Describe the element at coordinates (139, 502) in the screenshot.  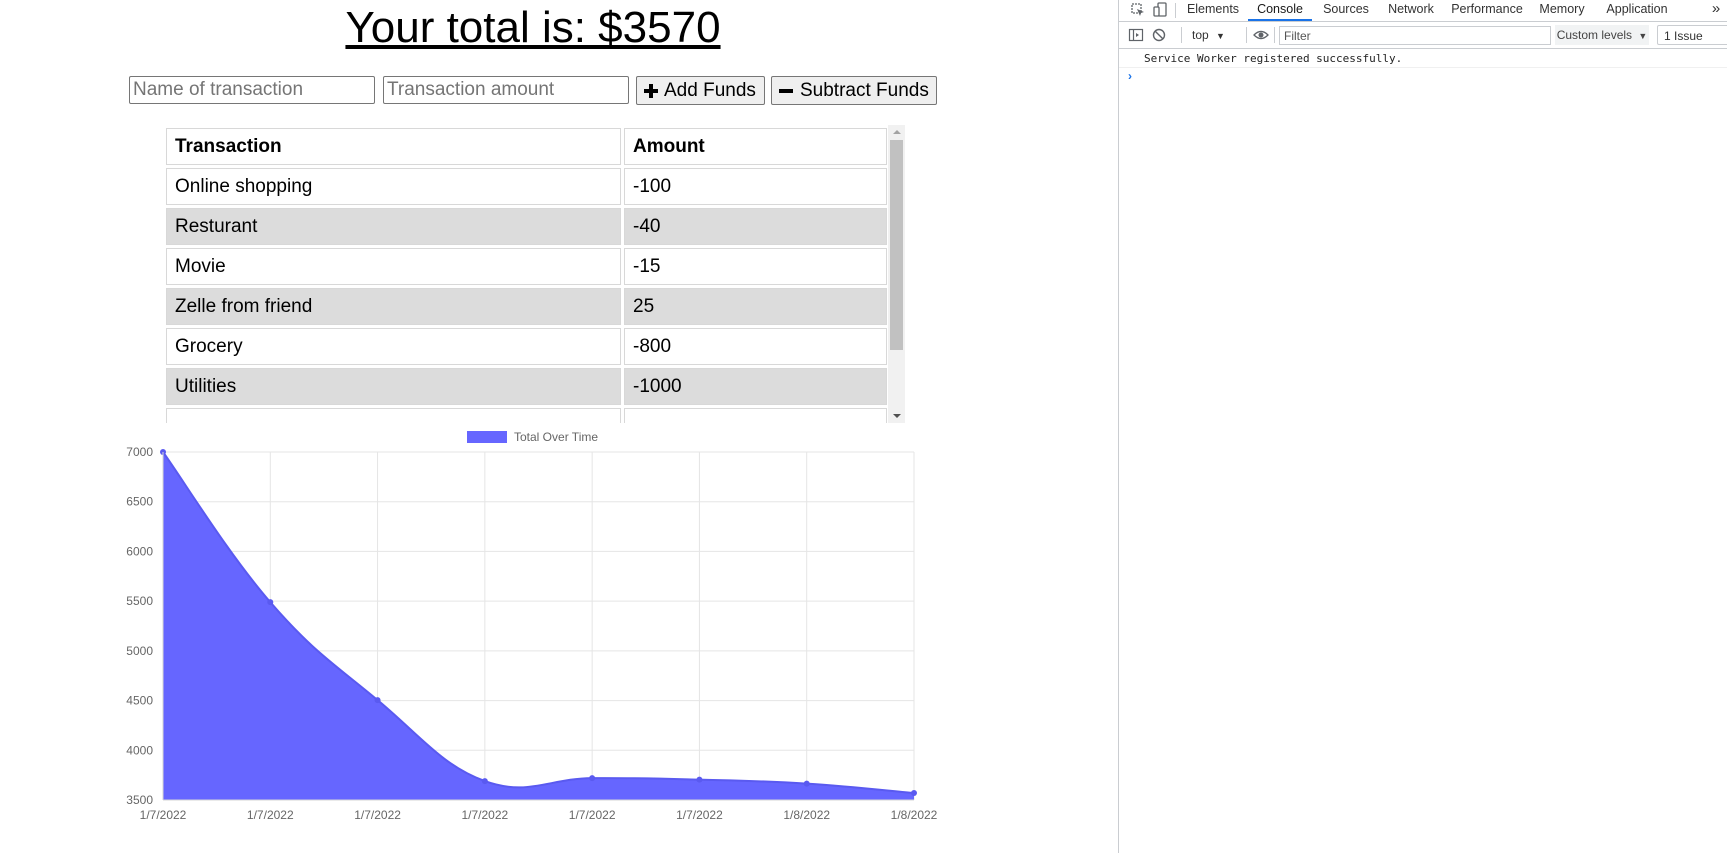
I see `y-tick-label: 6500` at that location.